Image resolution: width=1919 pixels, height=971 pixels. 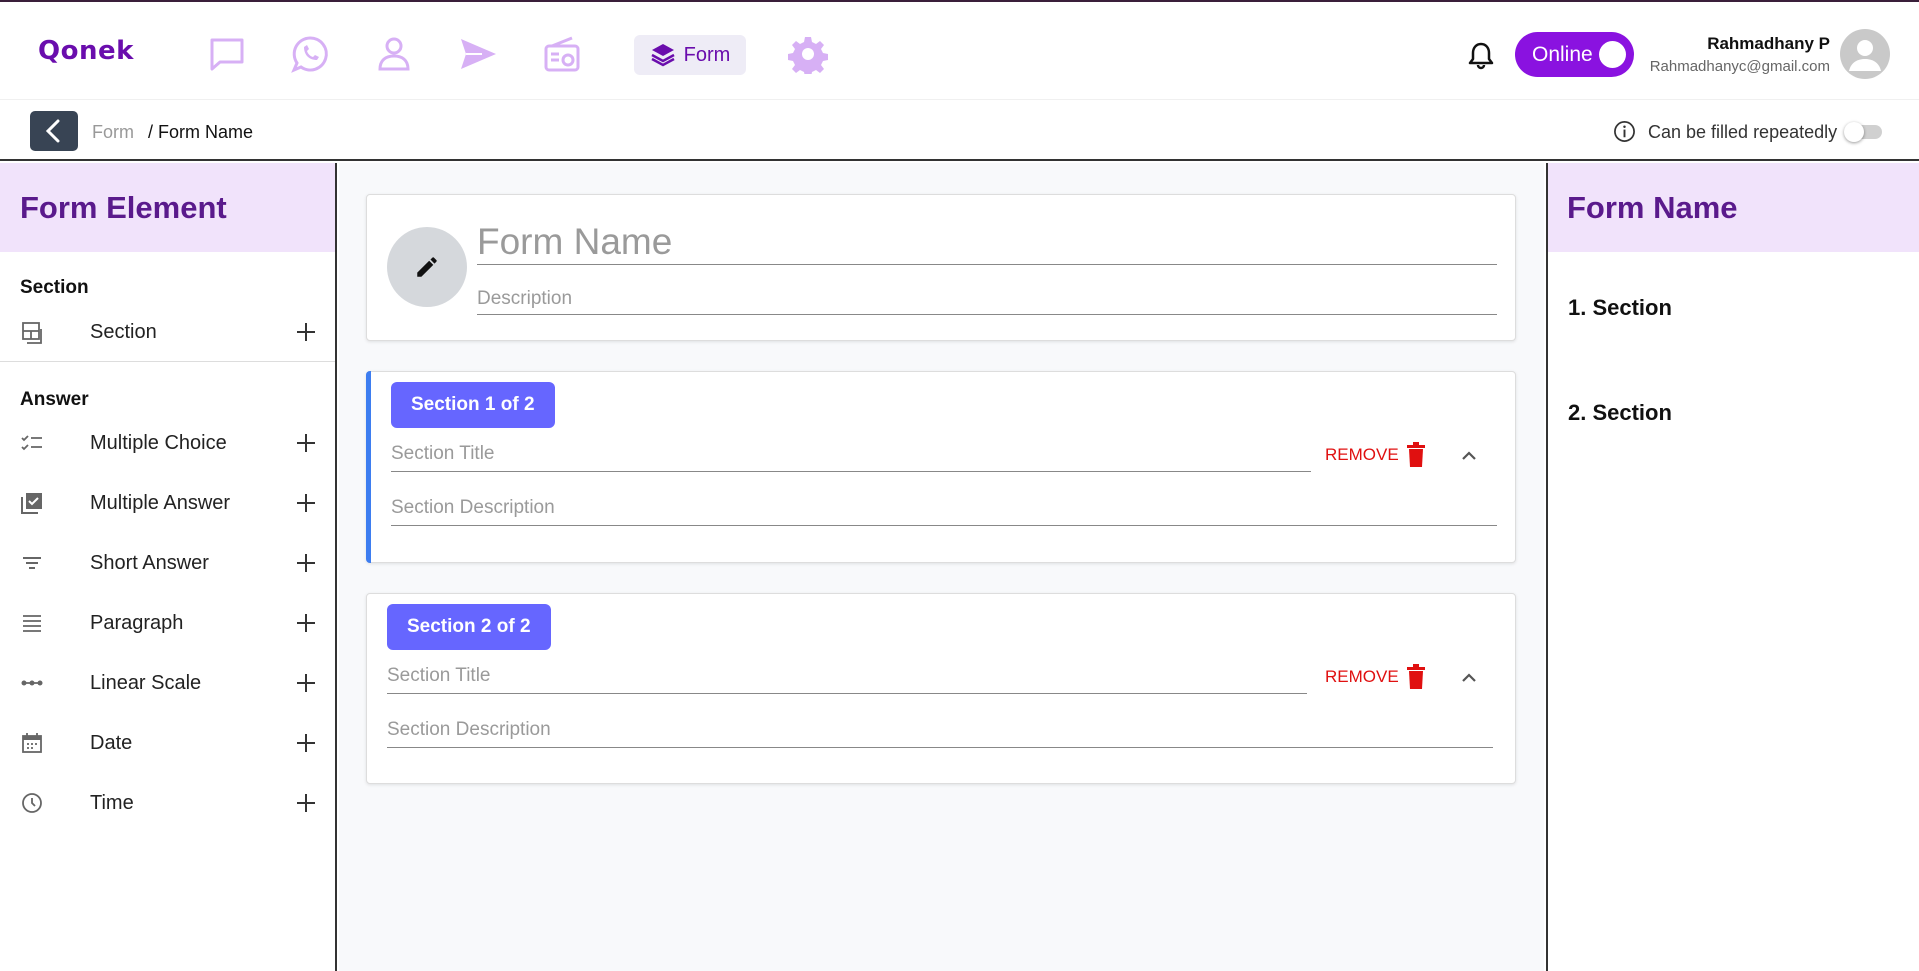 I want to click on form-header-card, so click(x=941, y=267).